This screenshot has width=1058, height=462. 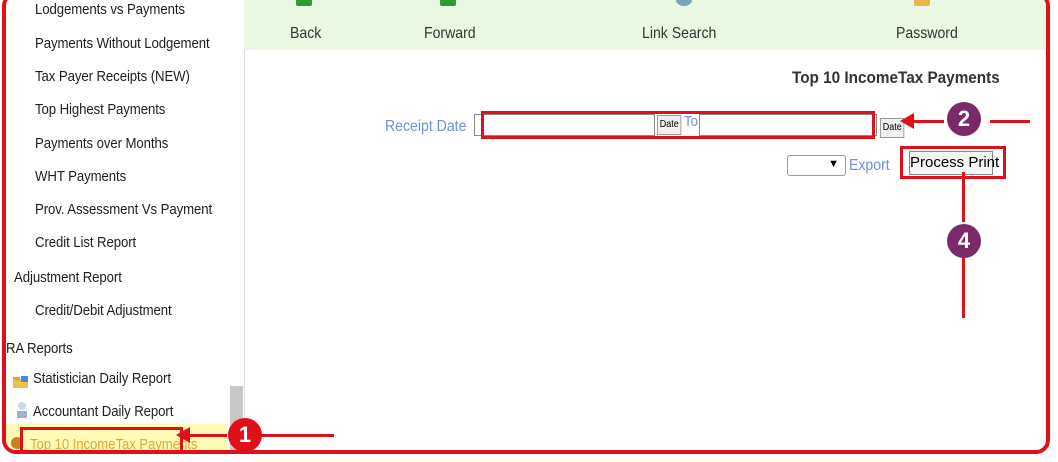 I want to click on sidebar-item-lodgements-vs-payments: Lodgements vs Payments, so click(x=110, y=9).